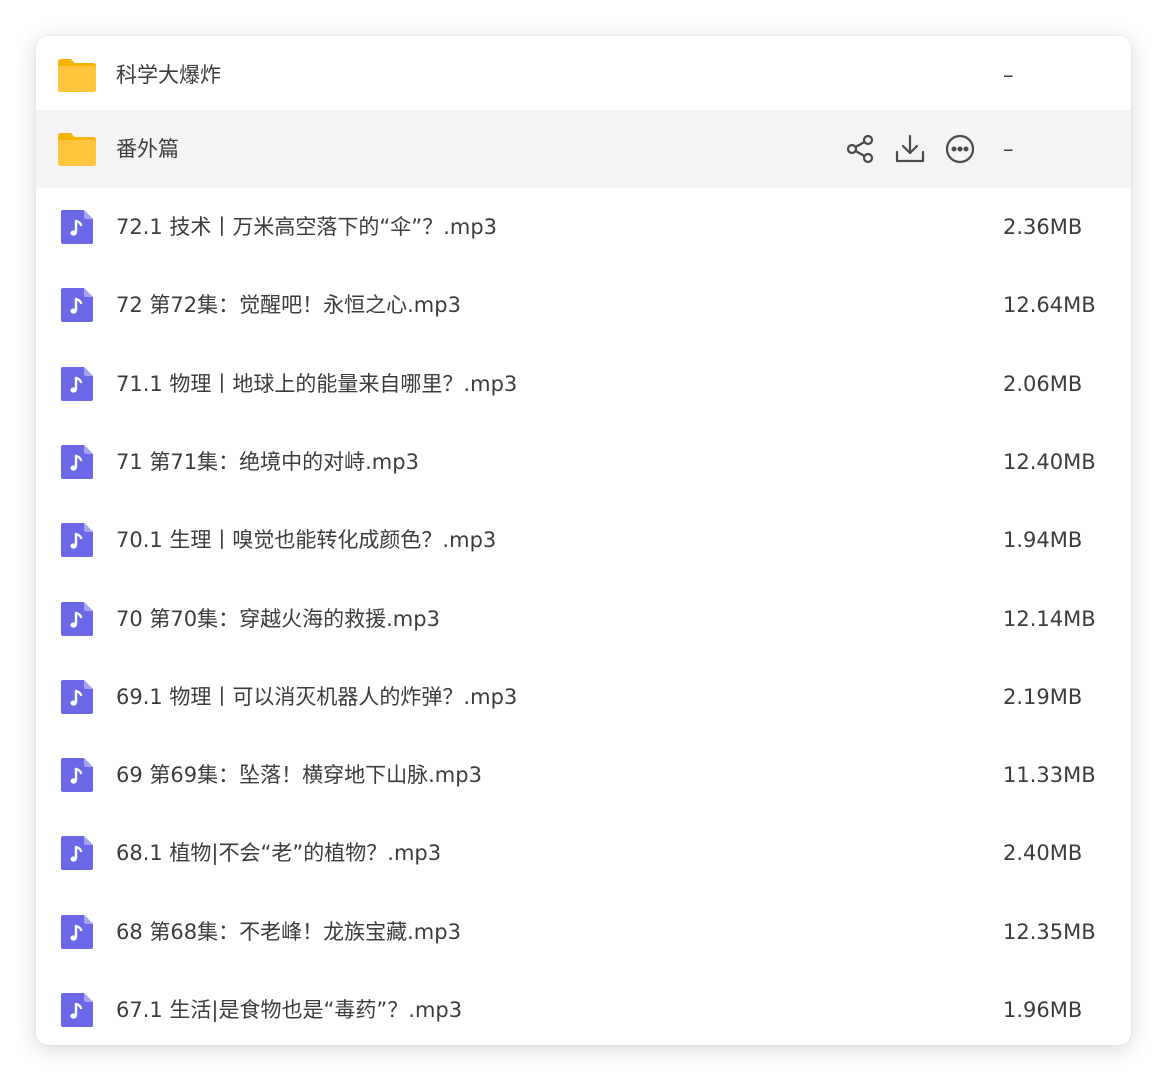 This screenshot has width=1166, height=1080. What do you see at coordinates (583, 775) in the screenshot?
I see `file-row: 69 第69集：坠落！横穿地下山脉.mp3 11.33MB` at bounding box center [583, 775].